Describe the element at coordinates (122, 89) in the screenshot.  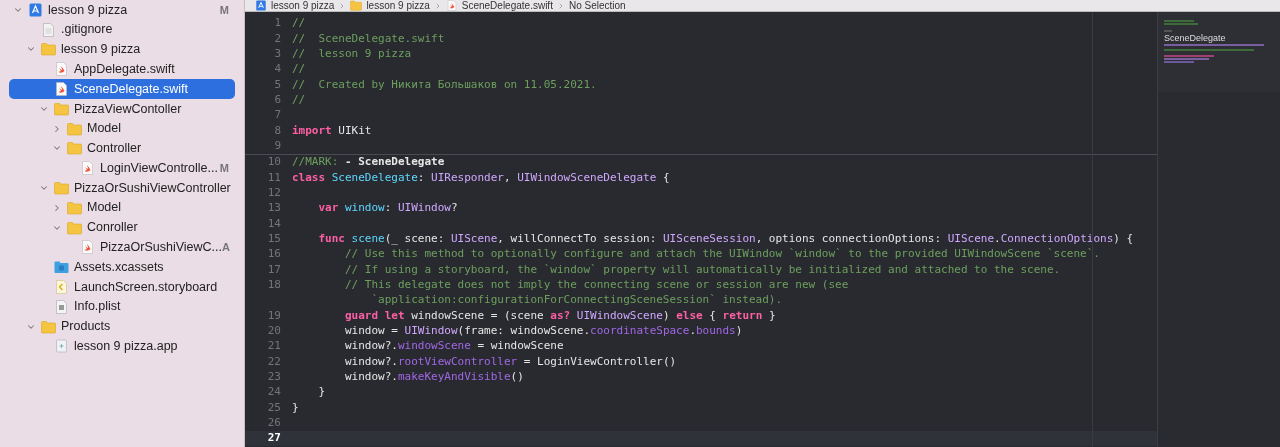
I see `navigator-item: SceneDelegate.swift` at that location.